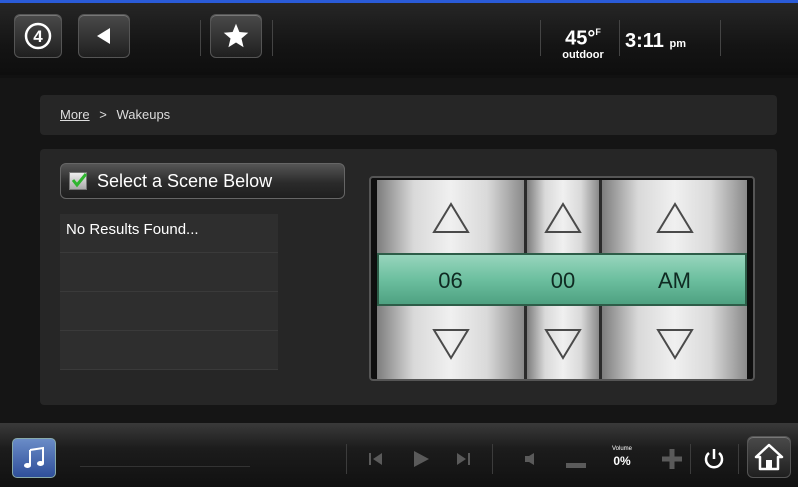  Describe the element at coordinates (621, 449) in the screenshot. I see `volume-label: Volume` at that location.